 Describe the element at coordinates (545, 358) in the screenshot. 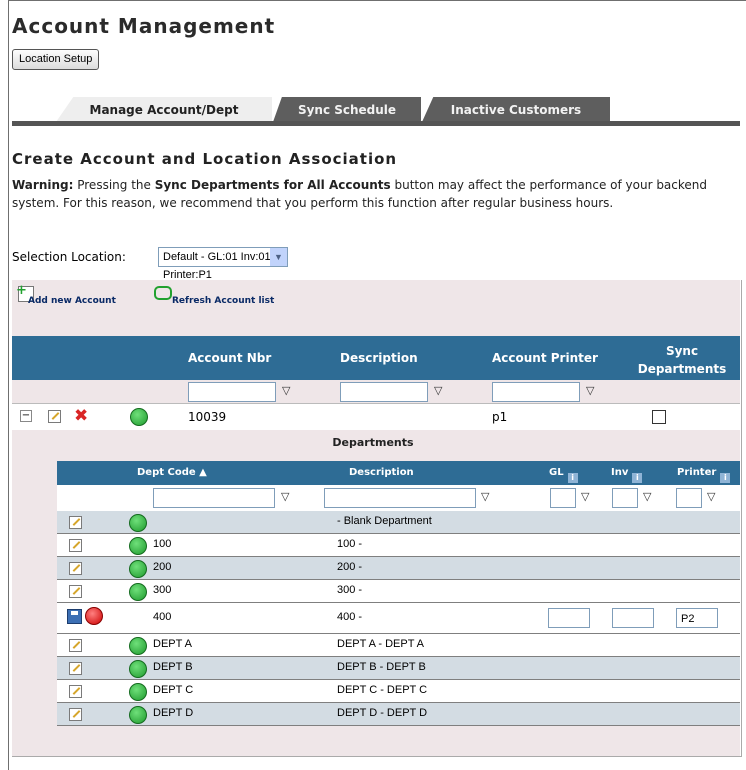

I see `header-account-printer: Account Printer` at that location.